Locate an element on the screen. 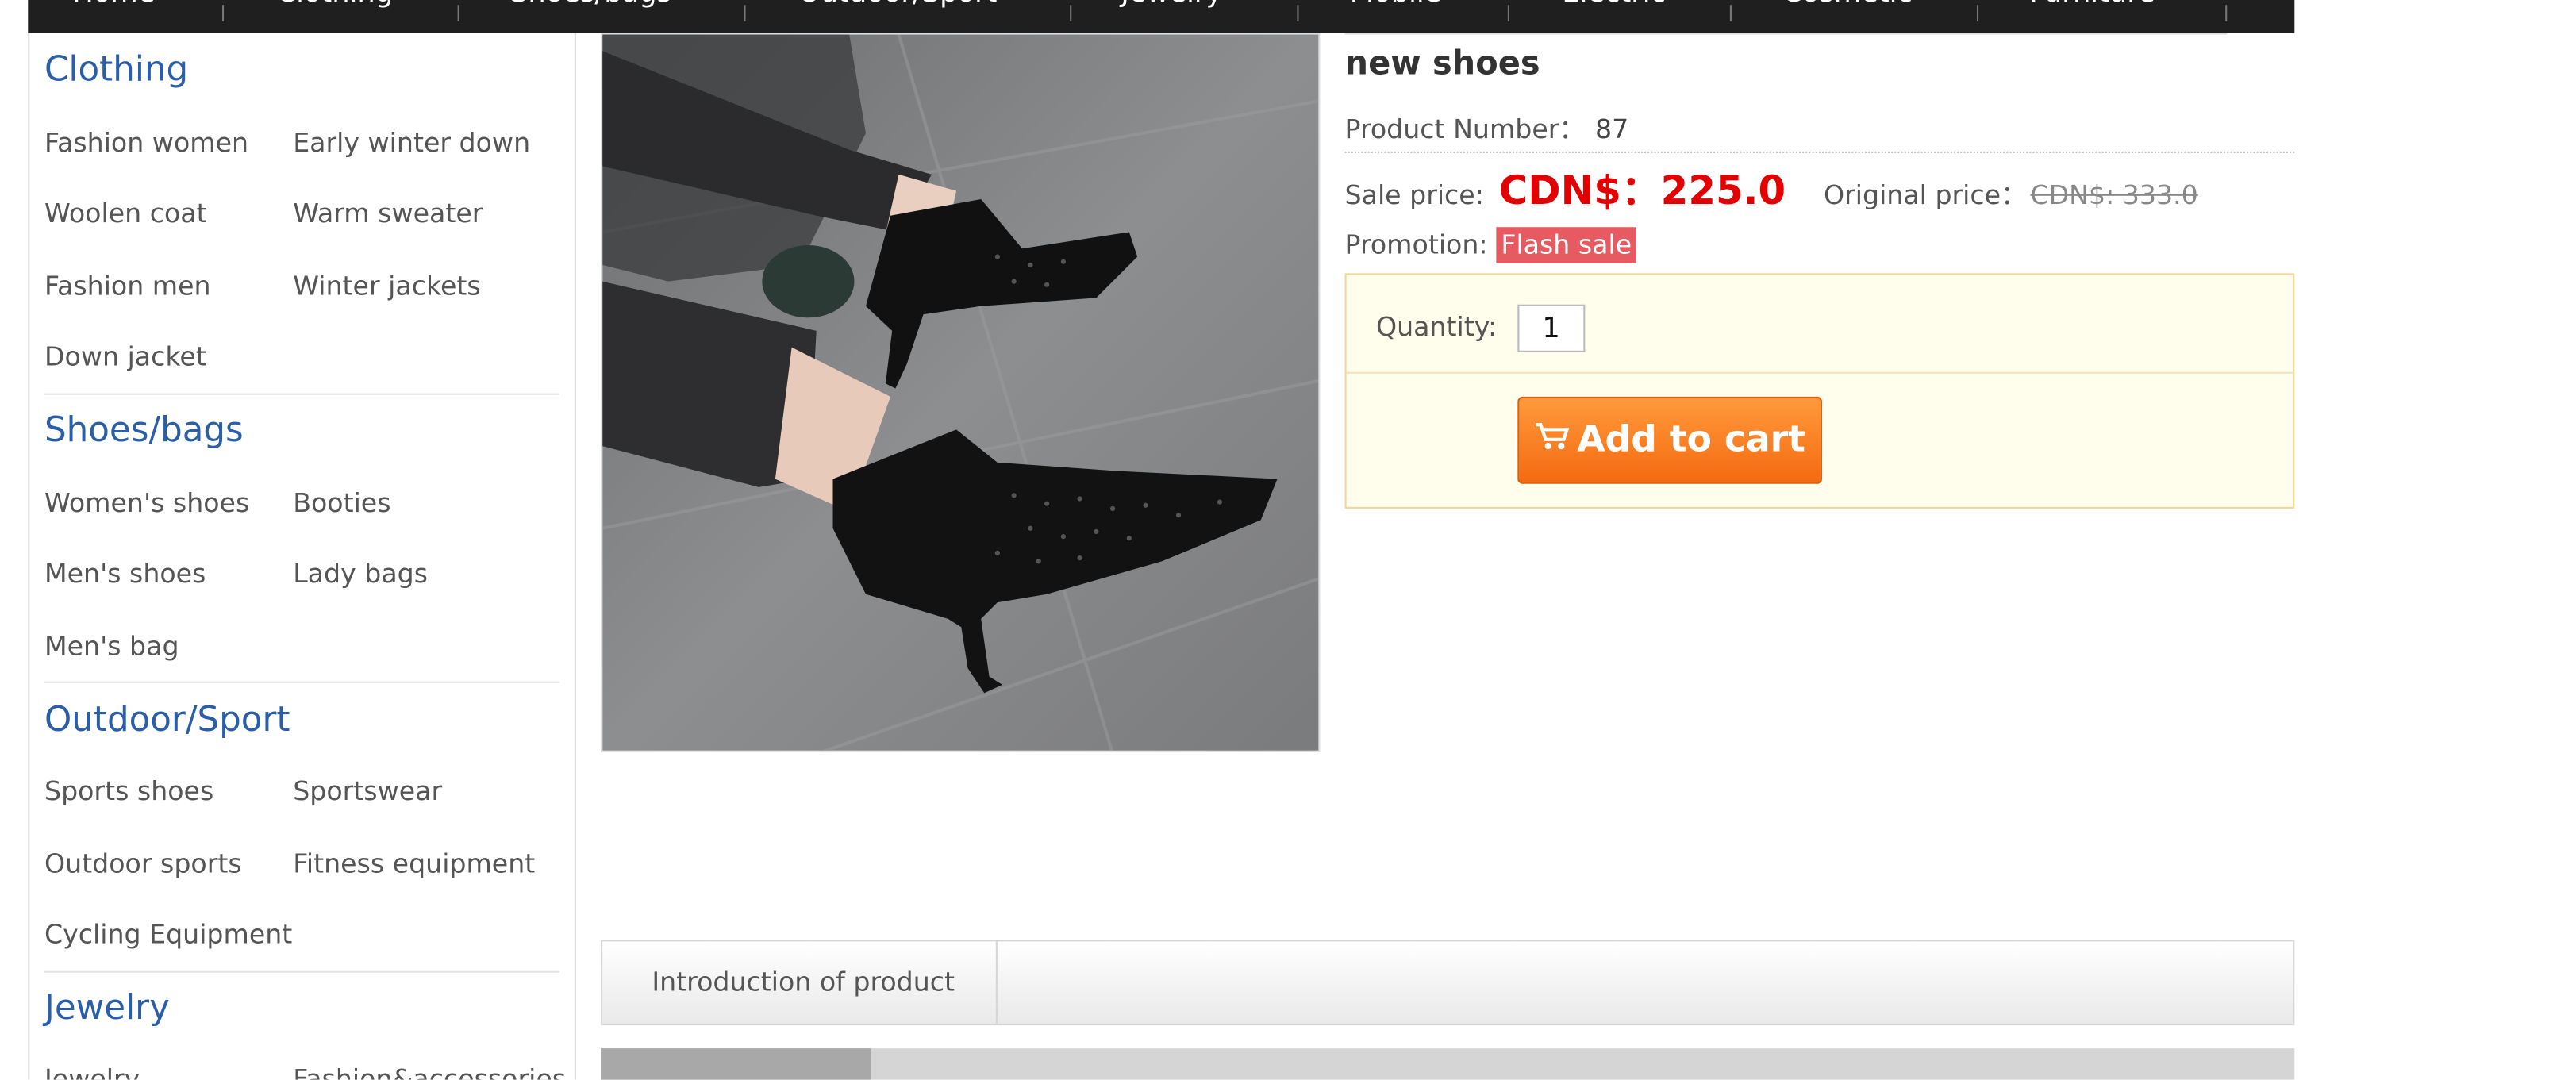  product-number-label: Product Number： is located at coordinates (1465, 129).